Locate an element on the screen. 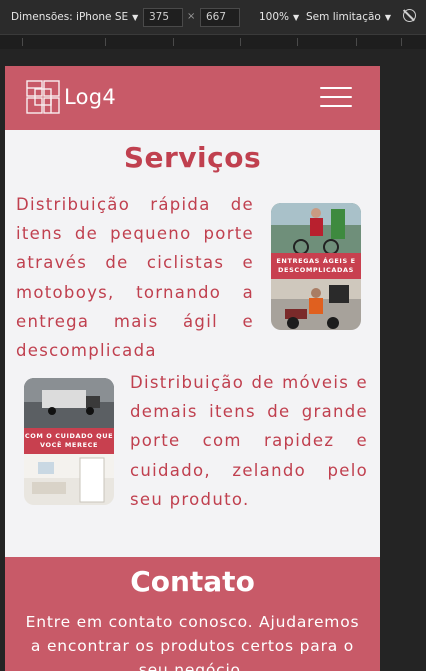 This screenshot has height=671, width=426. contact-title: Contato is located at coordinates (192, 581).